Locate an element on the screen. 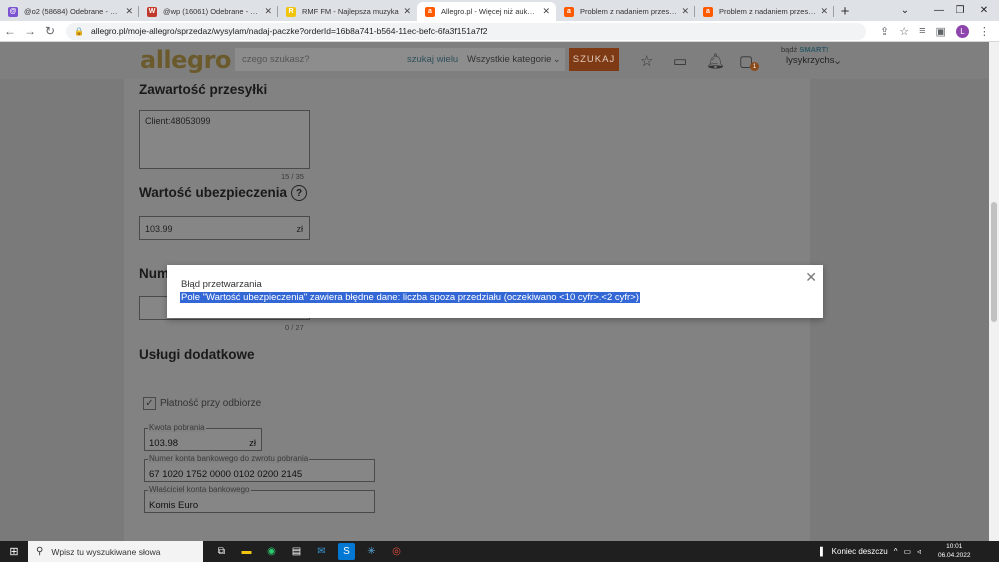 Image resolution: width=999 pixels, height=562 pixels. close-window-button: ✕ is located at coordinates (984, 10).